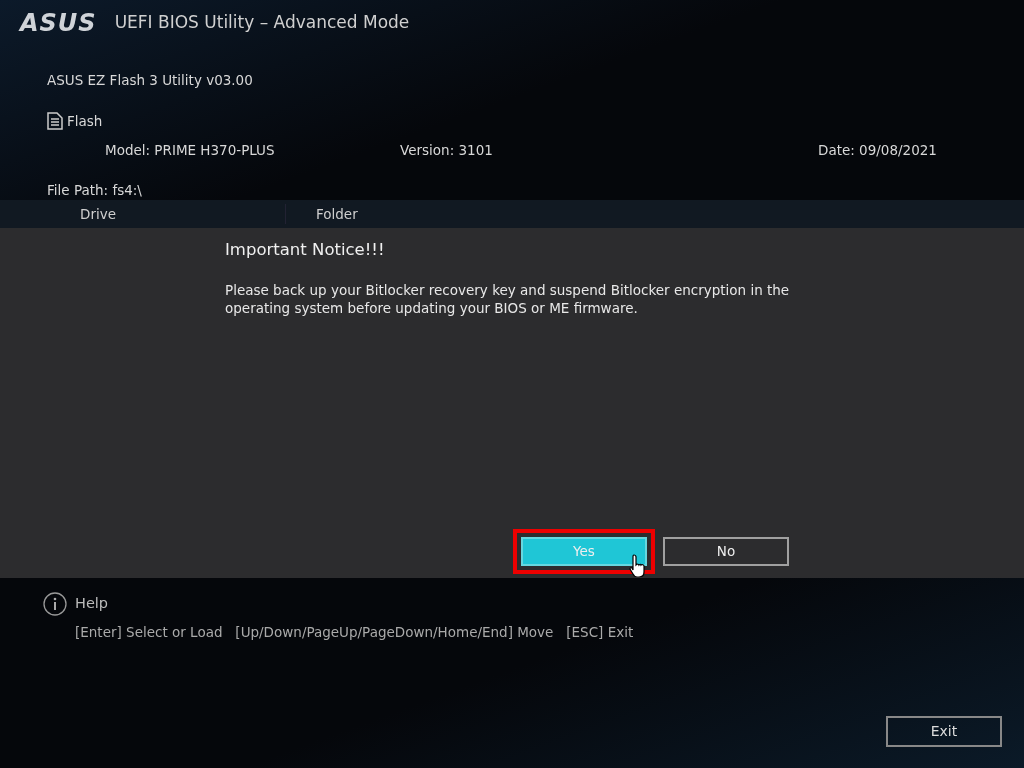  What do you see at coordinates (321, 214) in the screenshot?
I see `column-header: Folder` at bounding box center [321, 214].